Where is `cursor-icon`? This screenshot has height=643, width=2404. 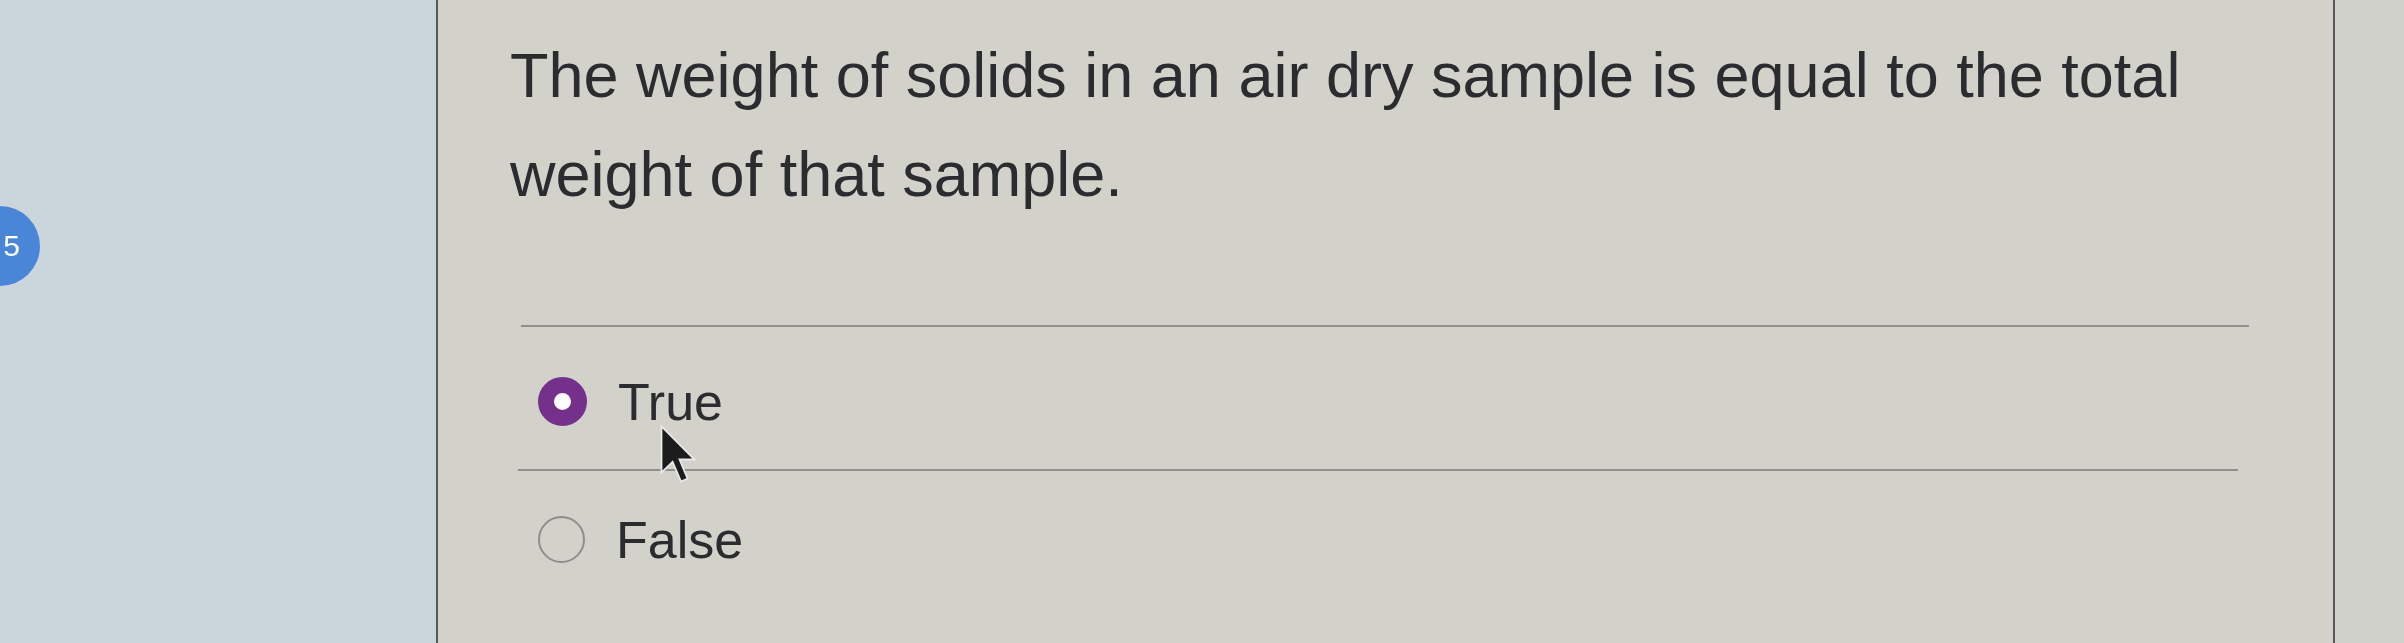 cursor-icon is located at coordinates (678, 454).